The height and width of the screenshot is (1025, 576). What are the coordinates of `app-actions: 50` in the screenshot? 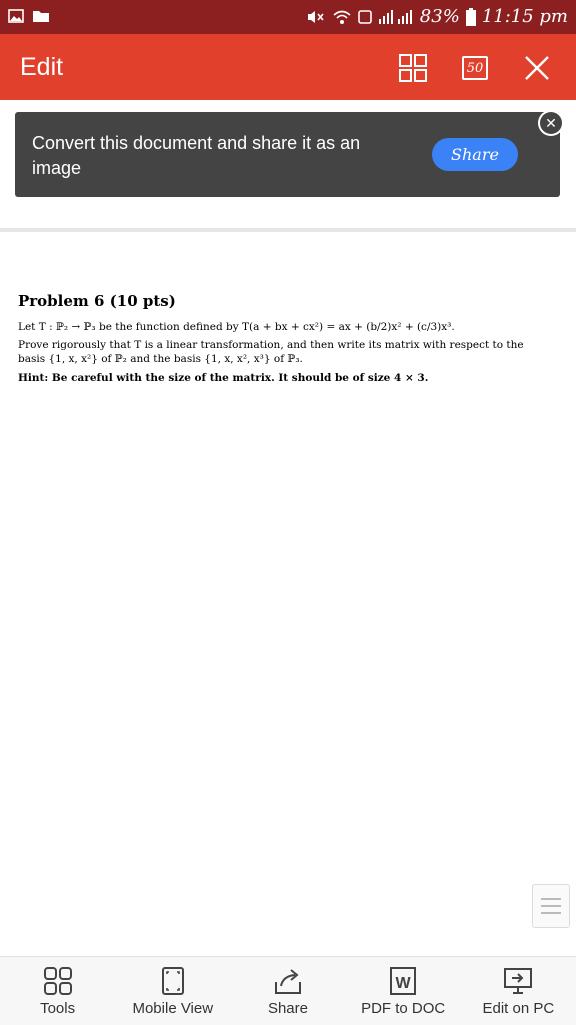 It's located at (475, 68).